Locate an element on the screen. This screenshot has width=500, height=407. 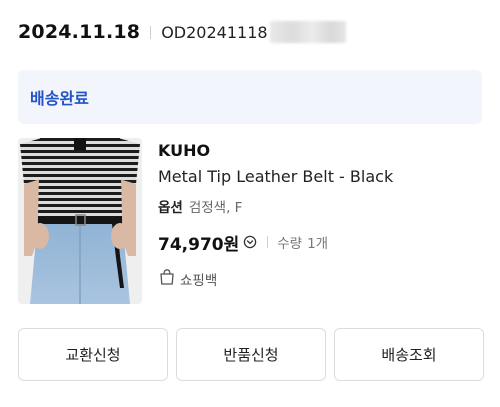
product-price: 74,970원 is located at coordinates (199, 244).